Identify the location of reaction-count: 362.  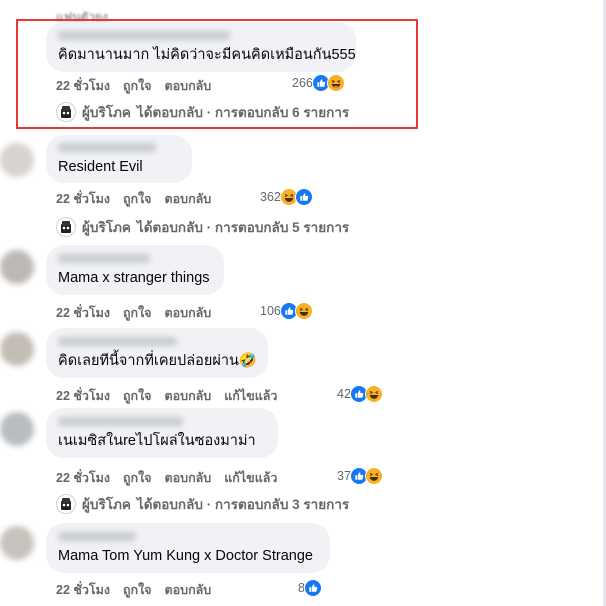
(270, 197).